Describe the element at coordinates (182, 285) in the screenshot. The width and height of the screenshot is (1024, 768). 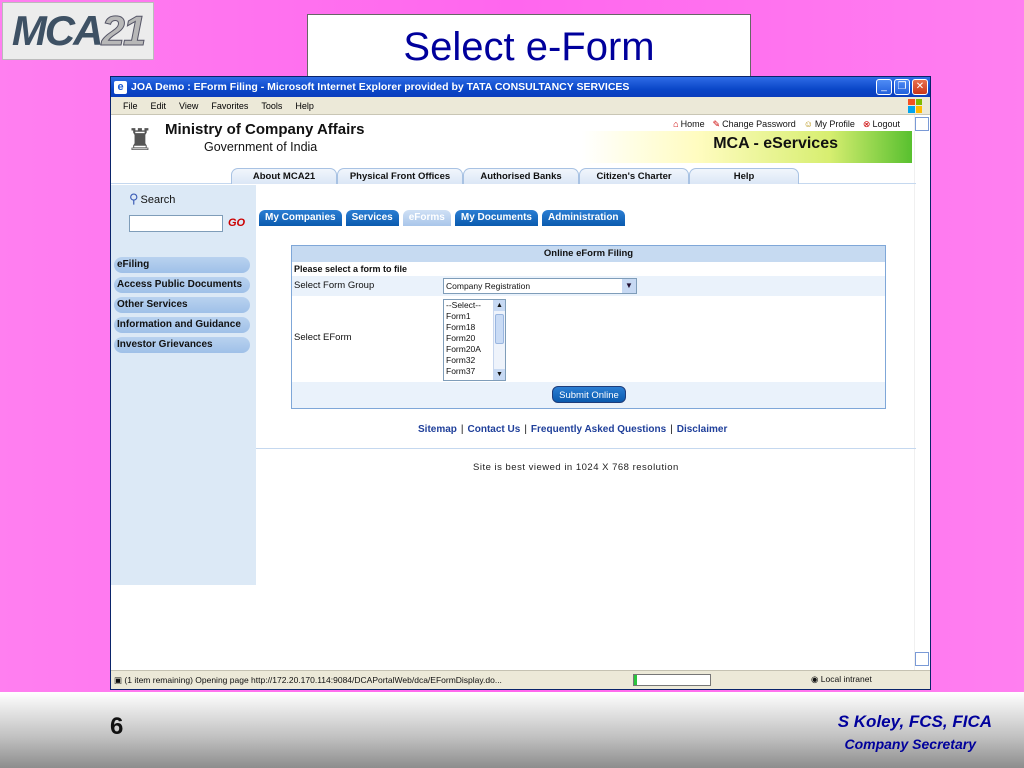
I see `sidebar-item-access-public-documents: Access Public Documents` at that location.